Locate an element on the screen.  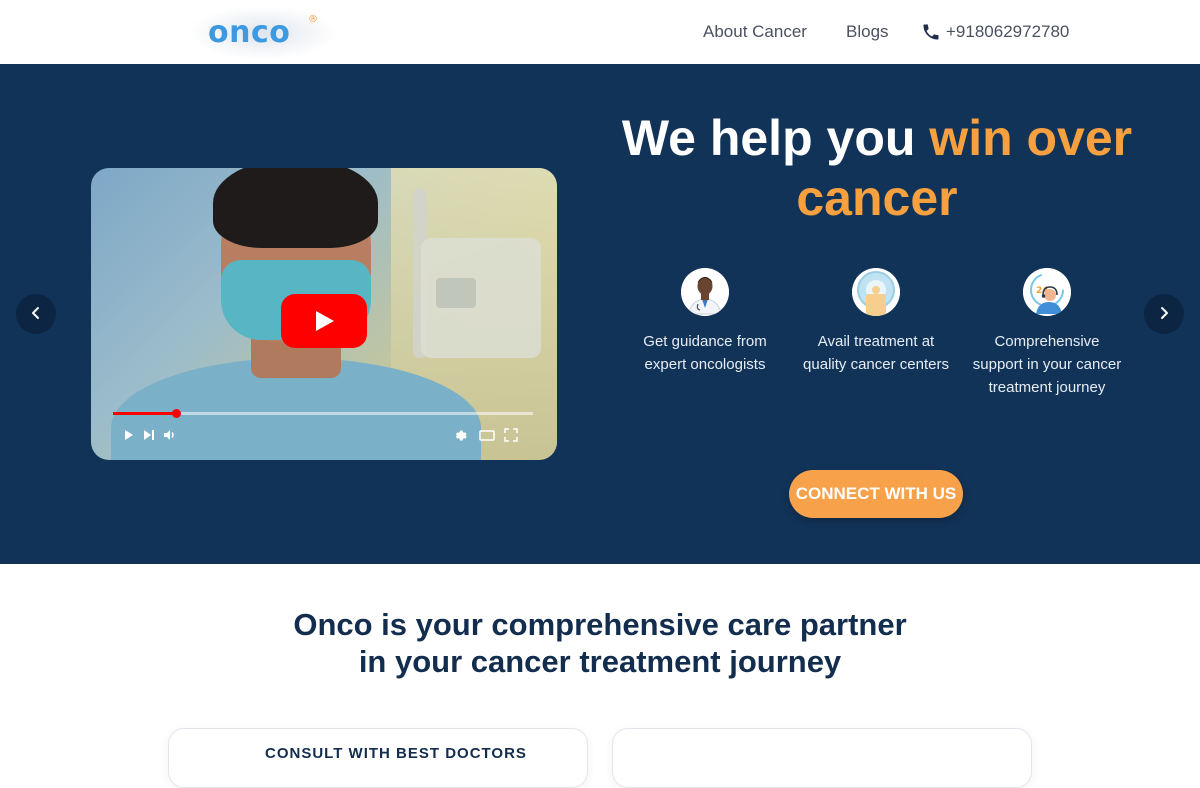
hero-headline: We help you win over cancer is located at coordinates (877, 168).